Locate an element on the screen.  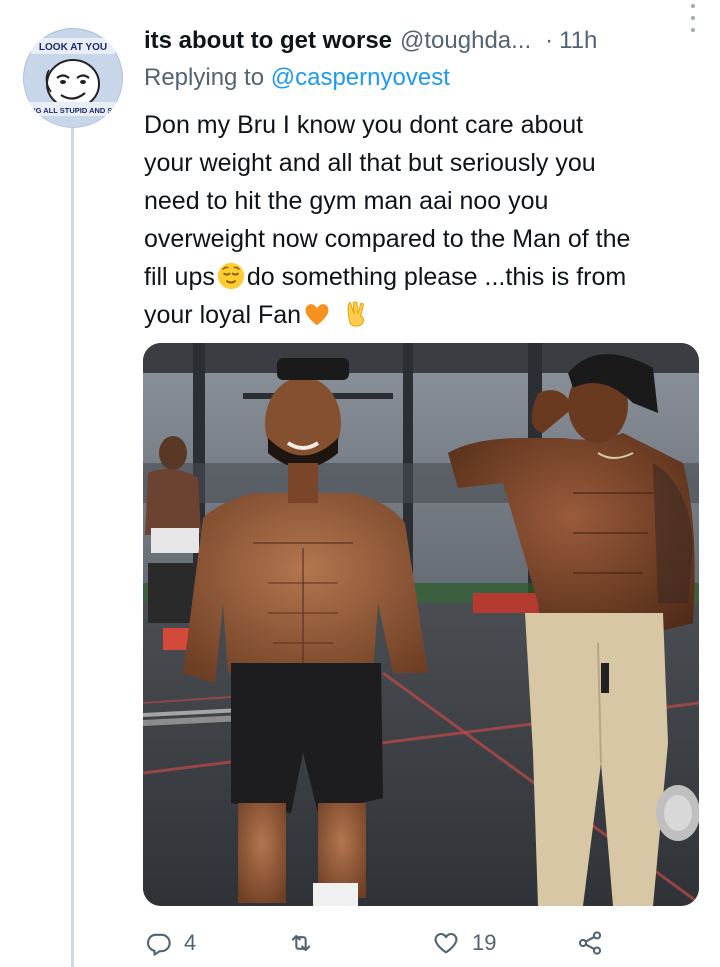
avatar-meme-image: LOOK AT YOU ING ALL STUPID AND SH is located at coordinates (73, 78).